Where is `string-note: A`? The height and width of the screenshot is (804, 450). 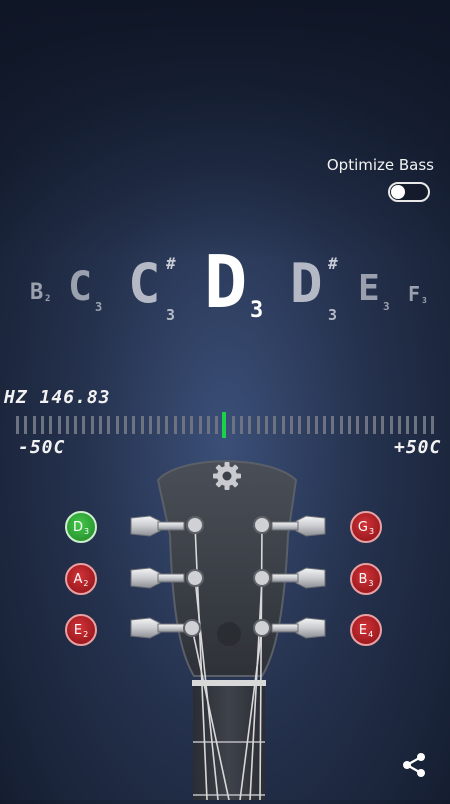
string-note: A is located at coordinates (78, 579).